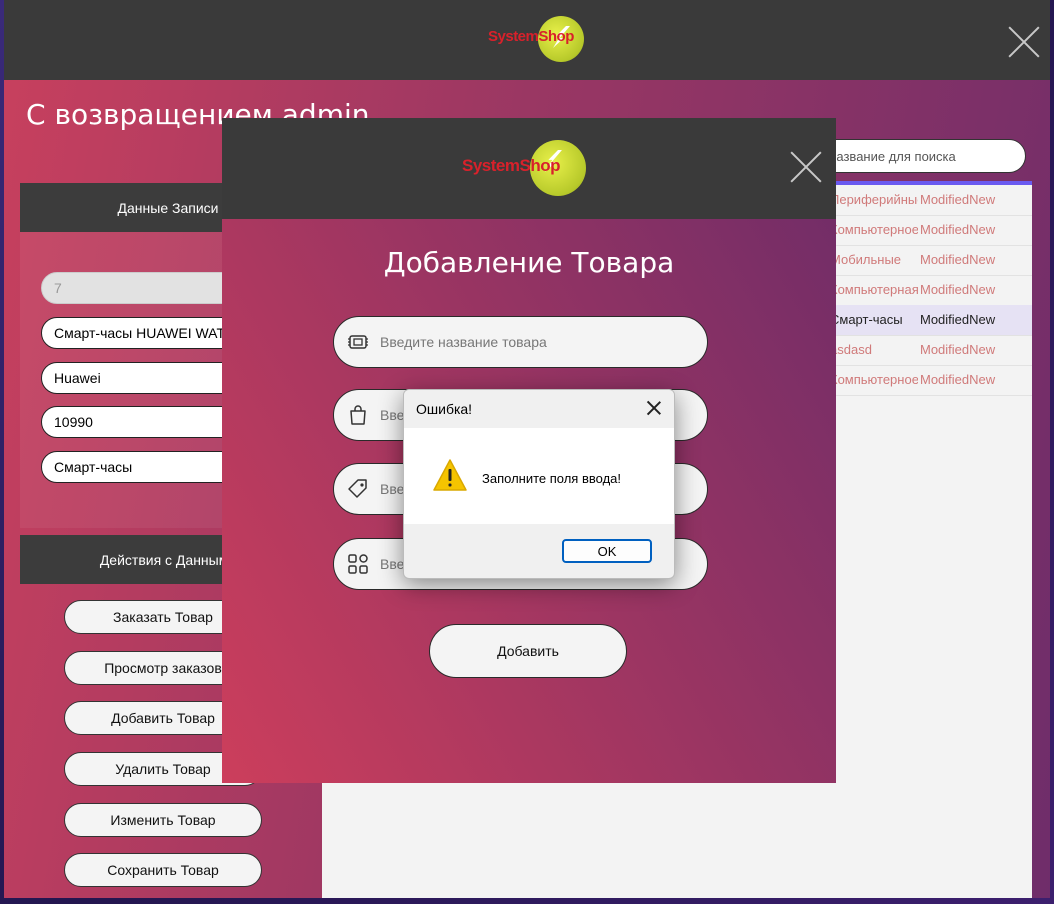 This screenshot has width=1054, height=904. I want to click on category-cell: Смарт-часы, so click(866, 319).